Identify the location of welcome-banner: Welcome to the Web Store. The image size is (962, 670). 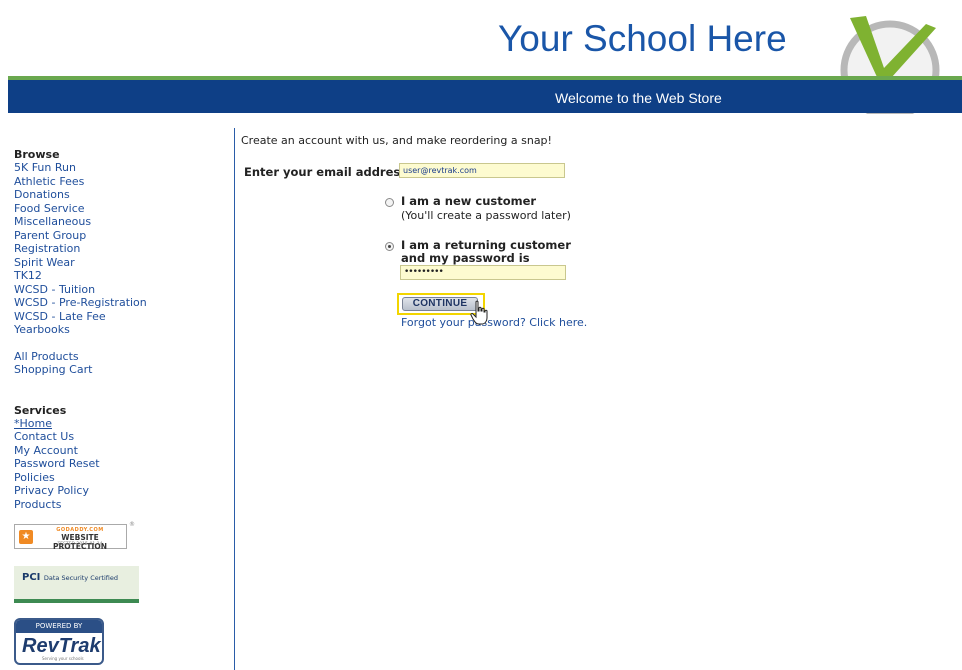
(638, 98).